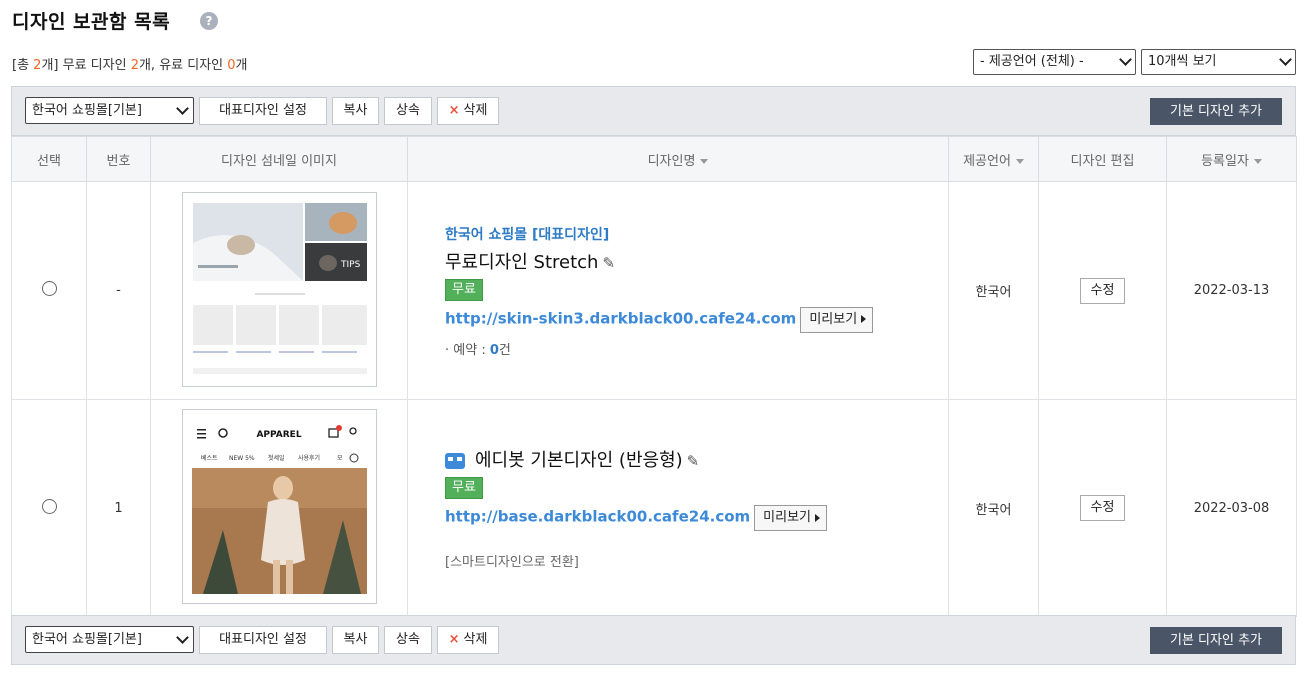  Describe the element at coordinates (597, 517) in the screenshot. I see `design-url-link: http://base.darkblack00.cafe24.com` at that location.